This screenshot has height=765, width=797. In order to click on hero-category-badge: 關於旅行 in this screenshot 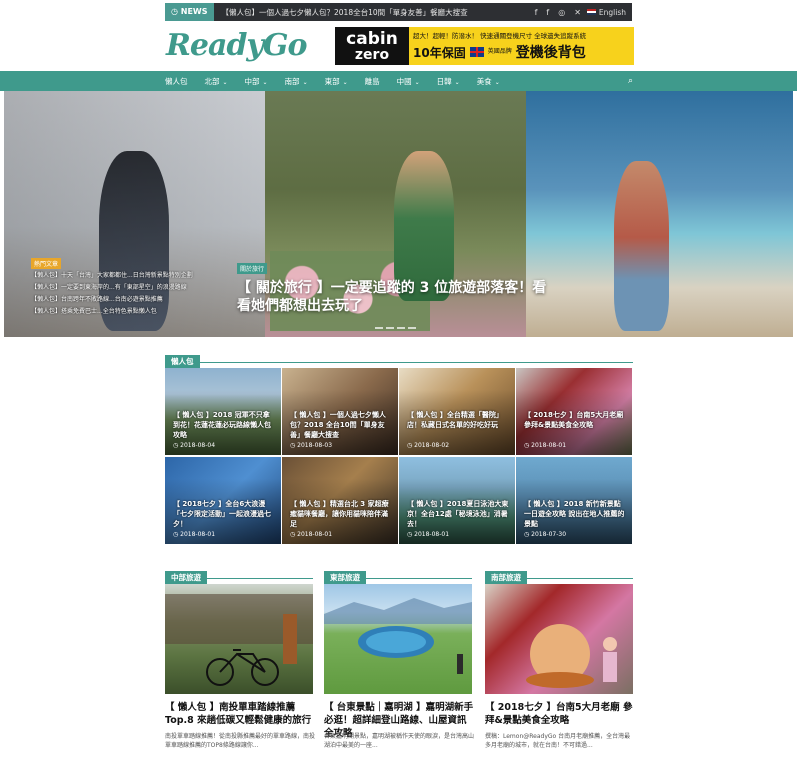, I will do `click(252, 268)`.